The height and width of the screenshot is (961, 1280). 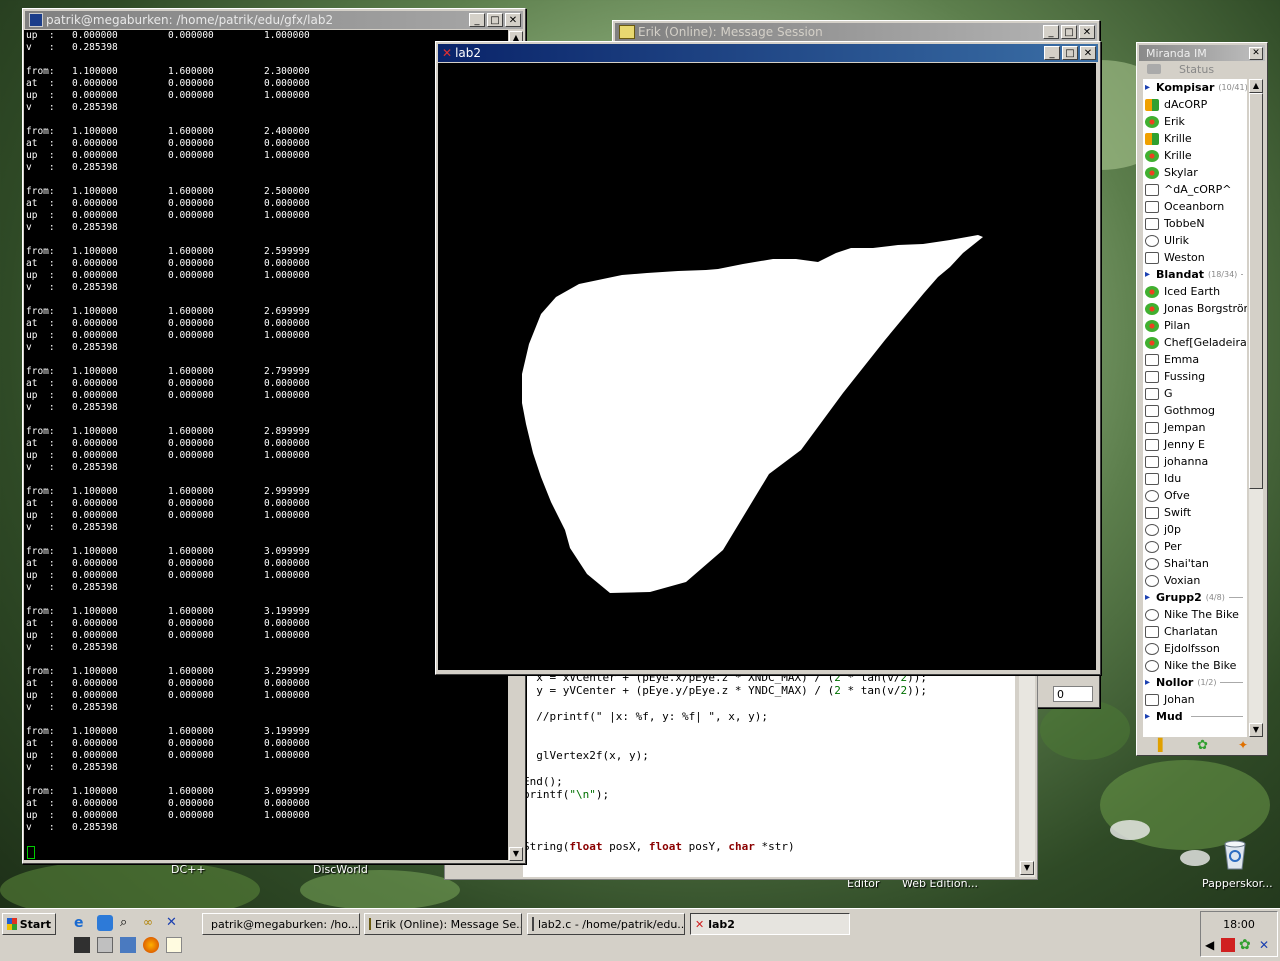 What do you see at coordinates (29, 924) in the screenshot?
I see `start-button: Start` at bounding box center [29, 924].